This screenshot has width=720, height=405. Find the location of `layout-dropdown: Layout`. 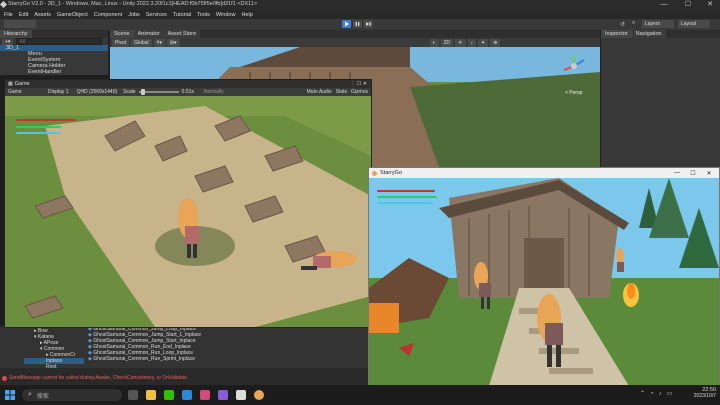

layout-dropdown: Layout is located at coordinates (694, 24).